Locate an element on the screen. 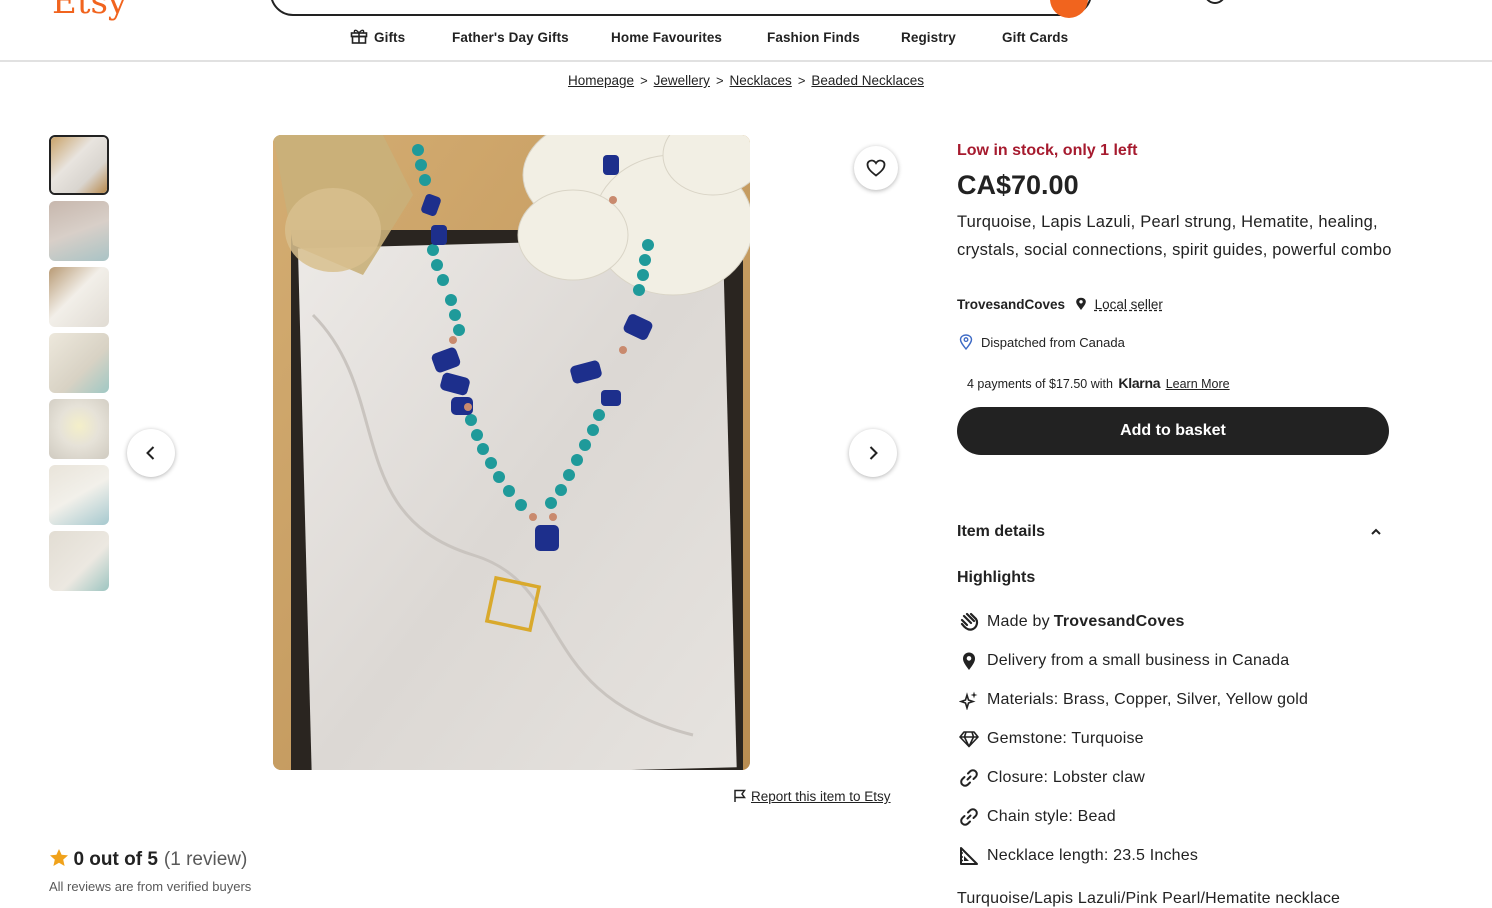  gem-icon is located at coordinates (969, 739).